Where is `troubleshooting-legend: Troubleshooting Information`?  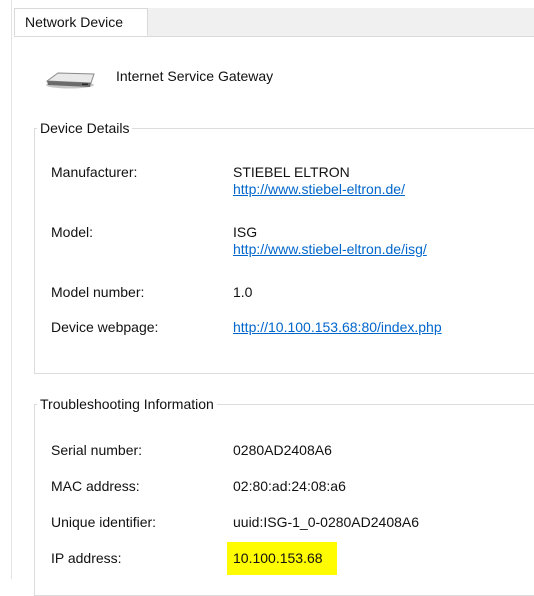
troubleshooting-legend: Troubleshooting Information is located at coordinates (127, 404).